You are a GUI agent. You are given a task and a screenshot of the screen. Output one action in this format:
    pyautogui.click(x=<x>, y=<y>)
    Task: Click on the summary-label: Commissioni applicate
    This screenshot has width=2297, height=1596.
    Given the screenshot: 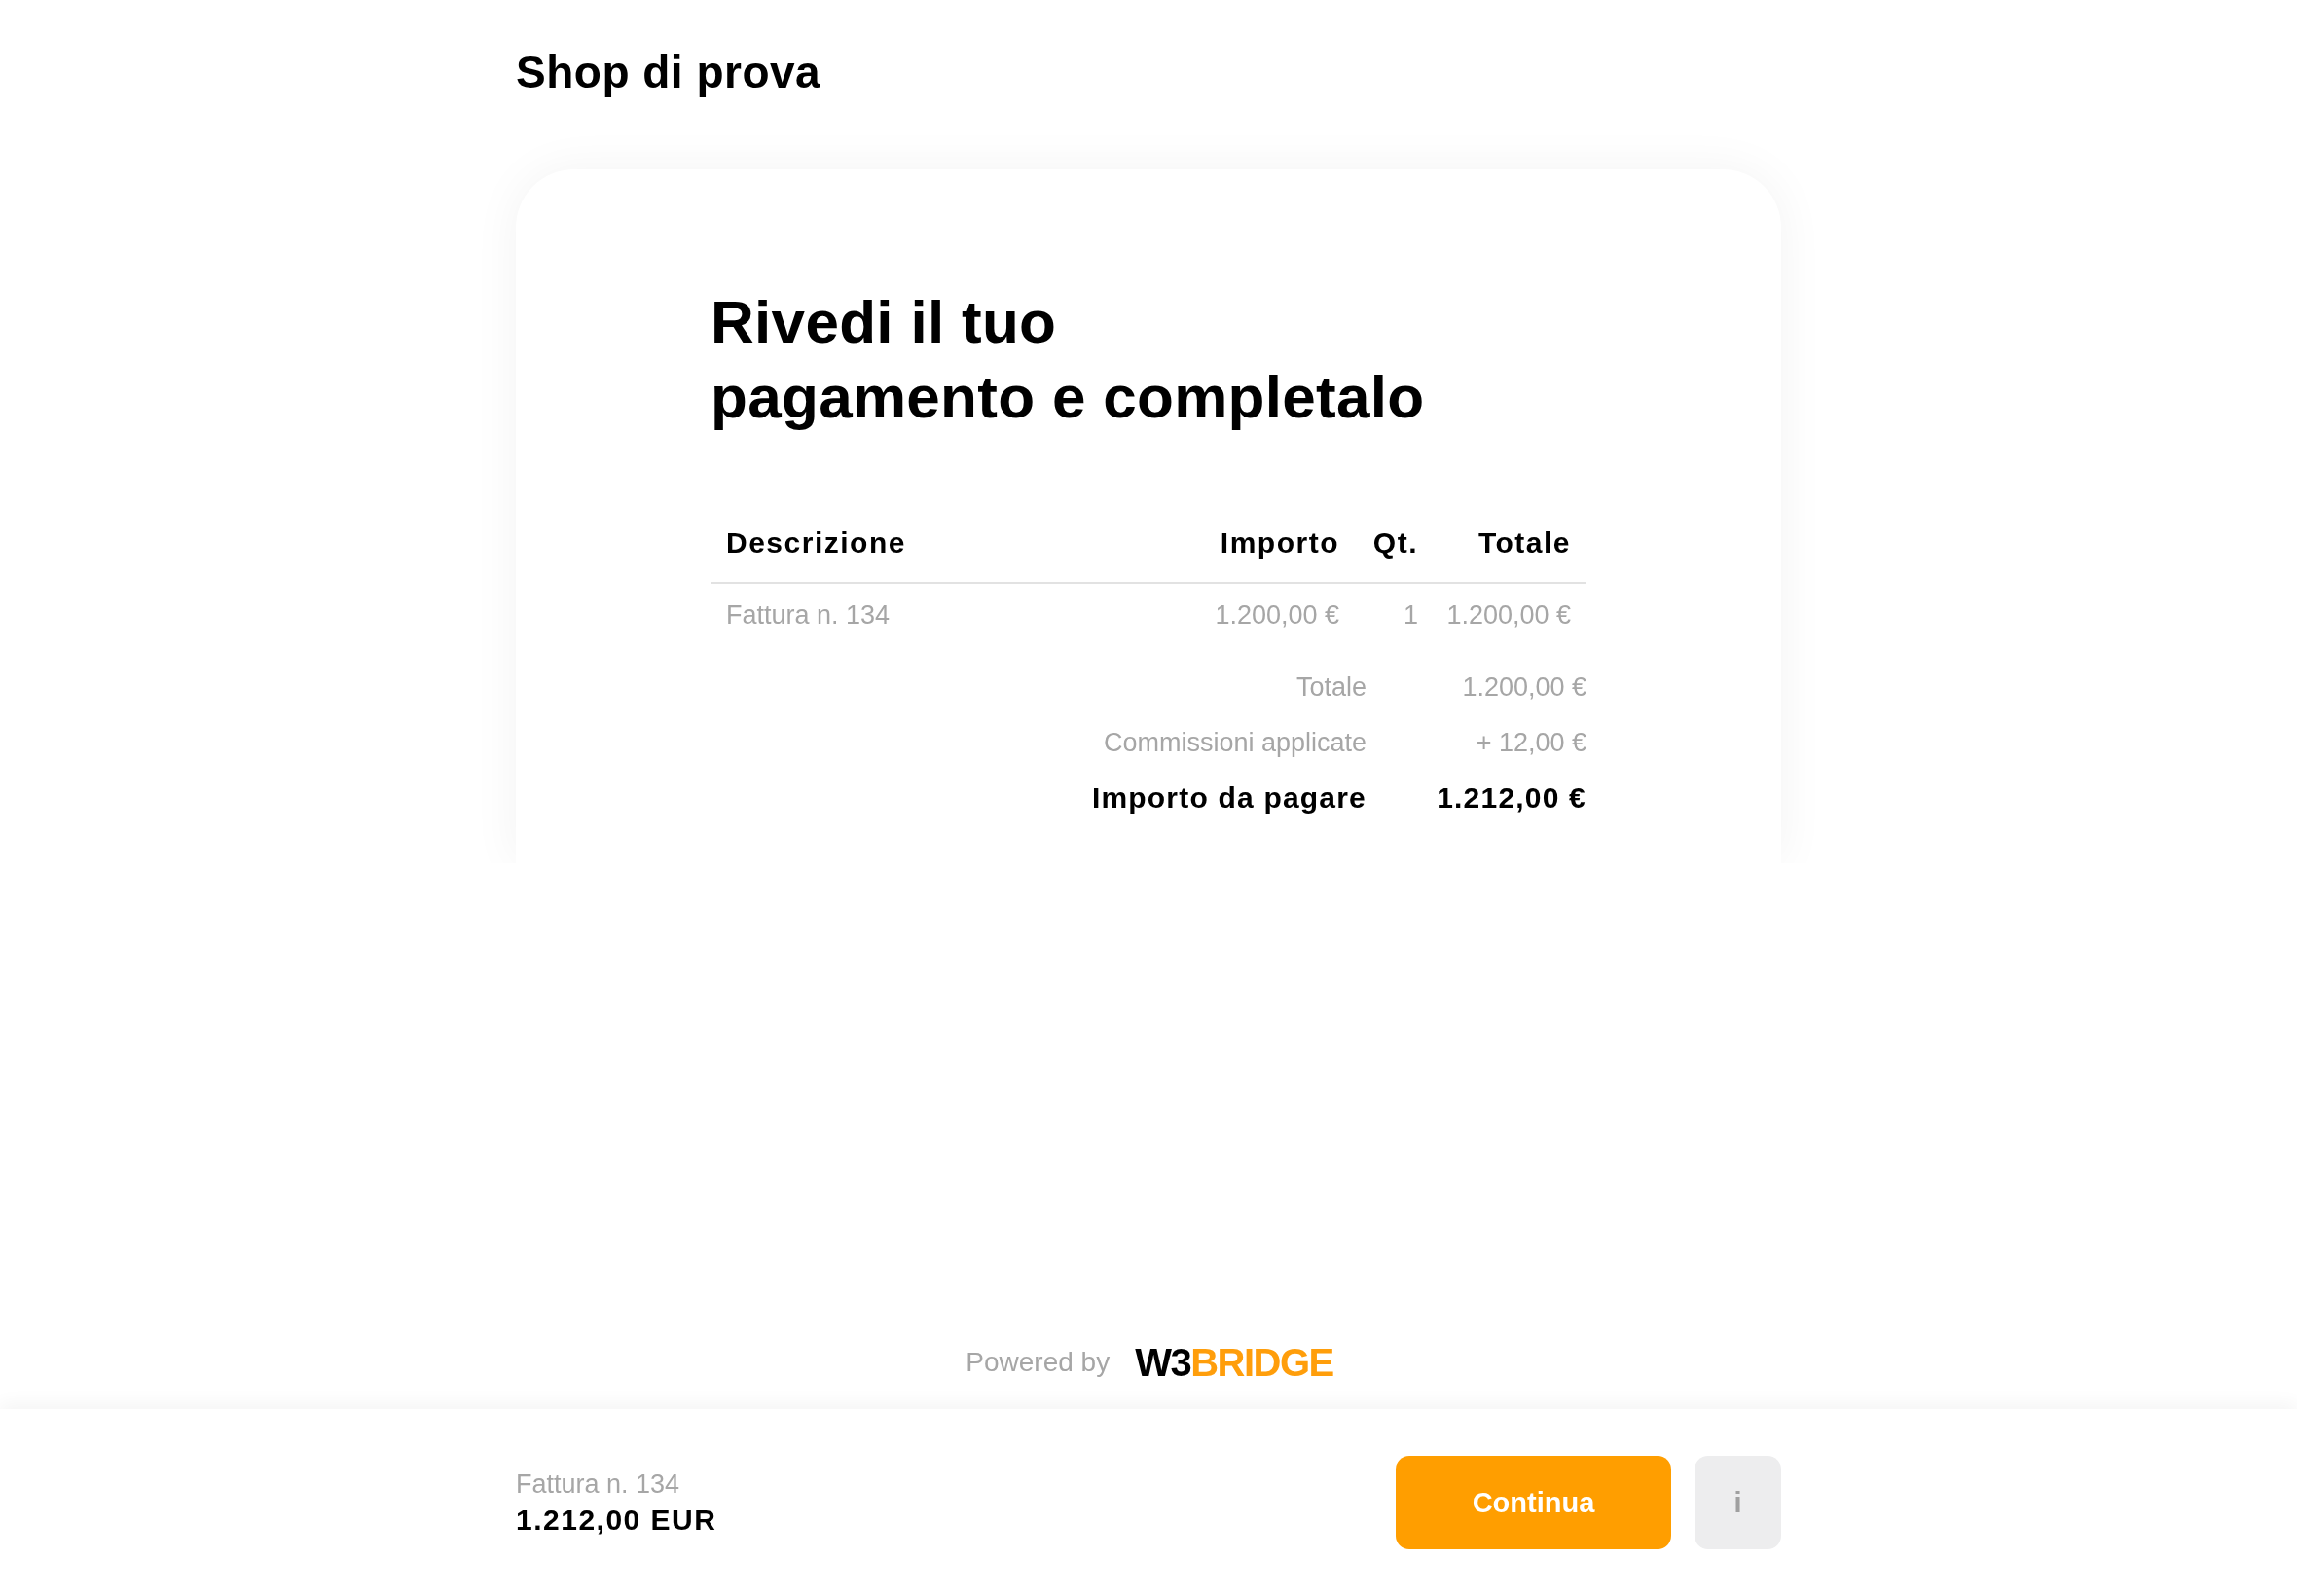 What is the action you would take?
    pyautogui.click(x=1235, y=743)
    